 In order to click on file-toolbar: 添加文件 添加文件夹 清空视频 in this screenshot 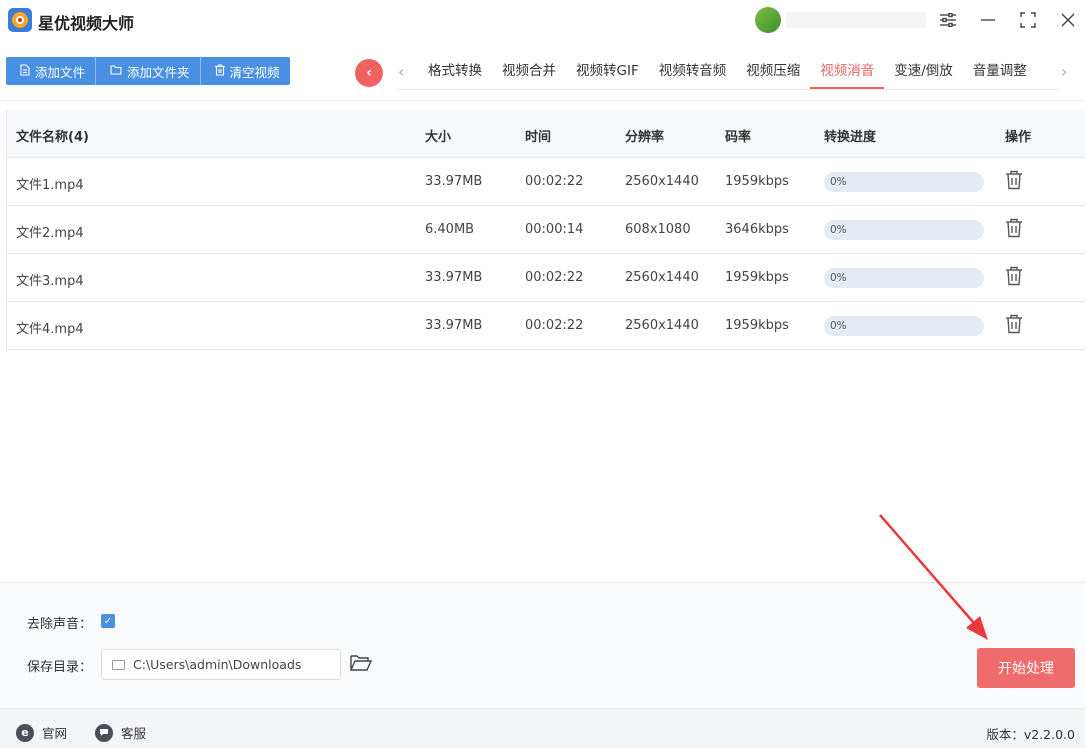, I will do `click(148, 71)`.